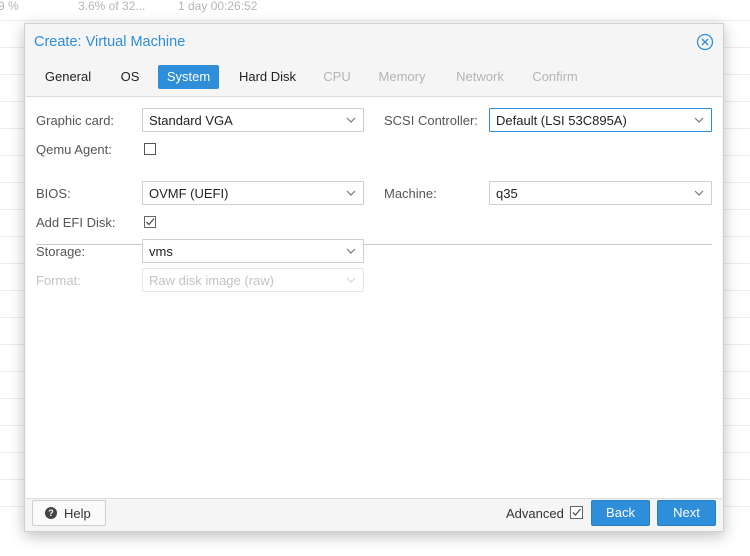 The width and height of the screenshot is (750, 556). Describe the element at coordinates (374, 244) in the screenshot. I see `section-divider` at that location.